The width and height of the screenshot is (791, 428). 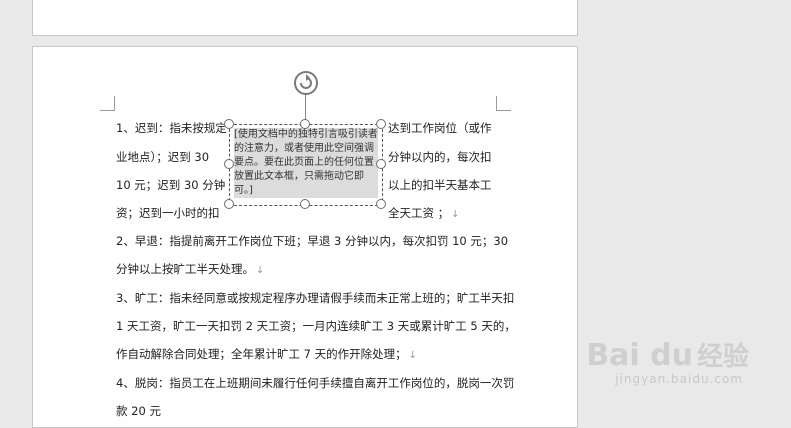 I want to click on text-line: 全天工资 ； ↓, so click(x=424, y=214).